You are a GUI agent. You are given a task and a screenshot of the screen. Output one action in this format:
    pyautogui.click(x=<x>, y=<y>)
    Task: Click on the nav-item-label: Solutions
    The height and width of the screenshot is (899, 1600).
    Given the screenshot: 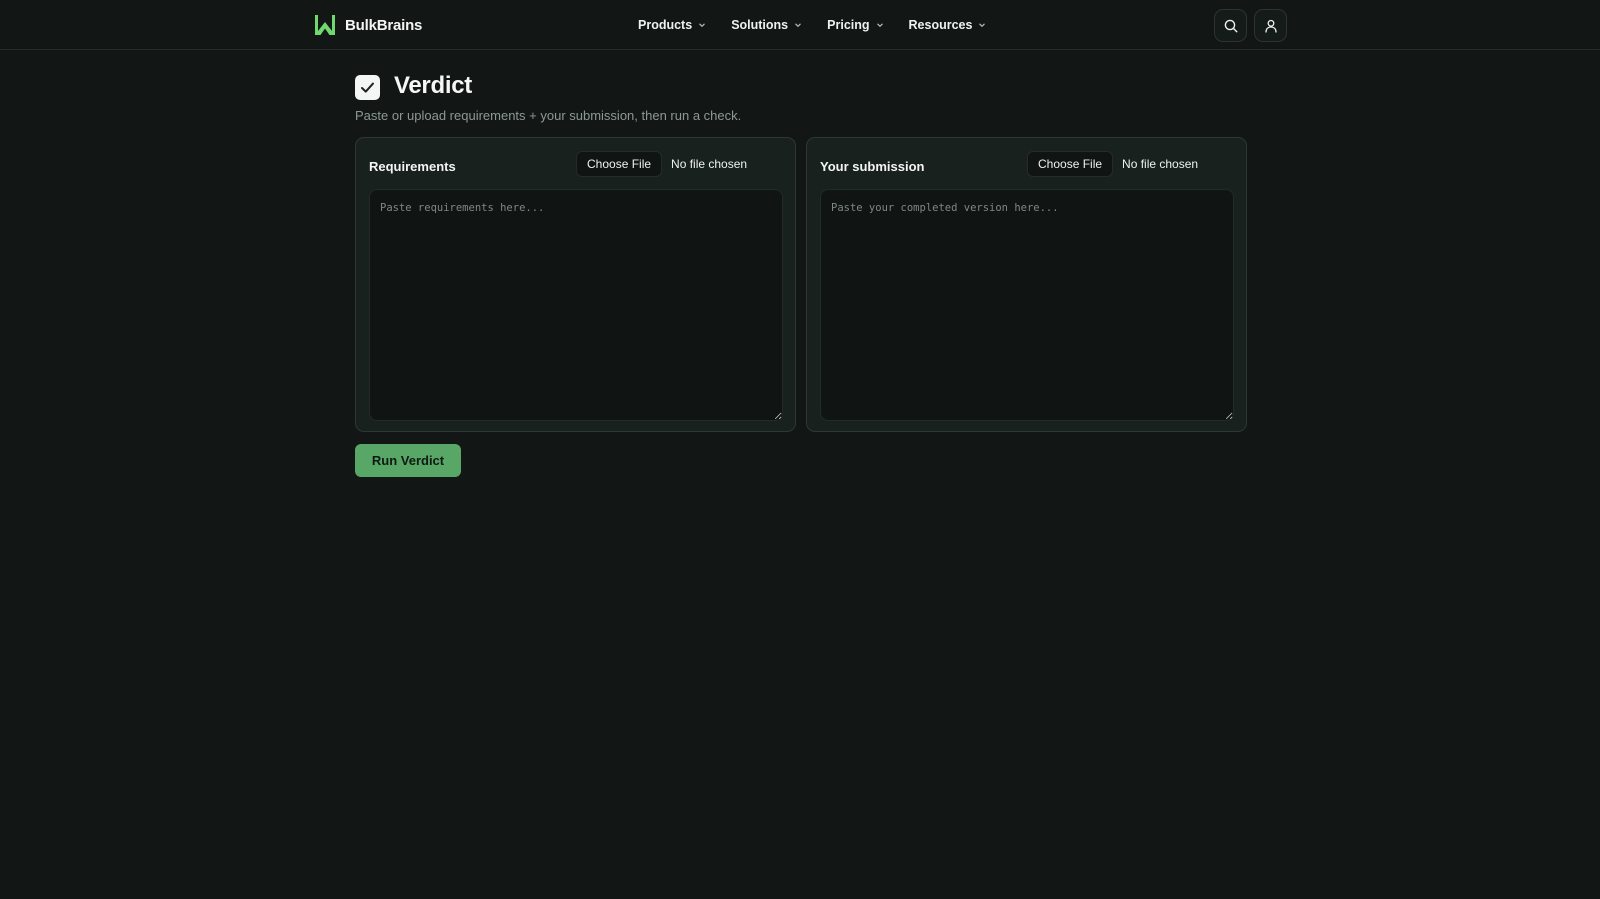 What is the action you would take?
    pyautogui.click(x=760, y=25)
    